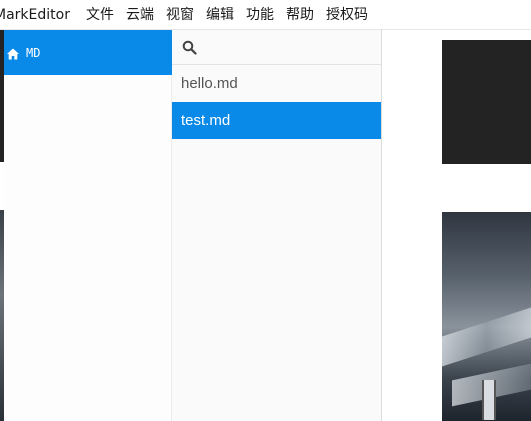 This screenshot has height=421, width=531. I want to click on editor-area, so click(412, 225).